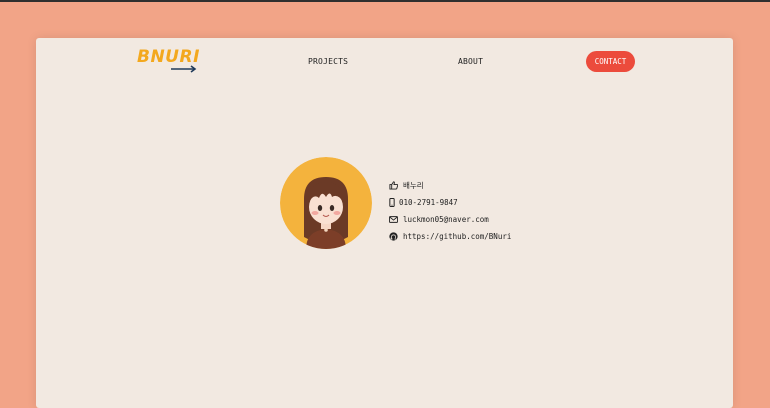  I want to click on github-row: https://github.com/BNuri, so click(450, 236).